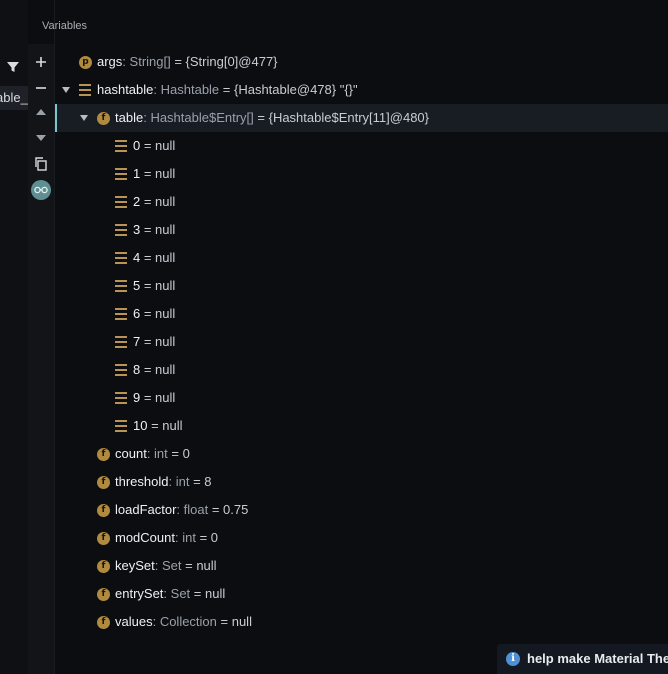  What do you see at coordinates (361, 482) in the screenshot?
I see `variable-row: f threshold: int = 8` at bounding box center [361, 482].